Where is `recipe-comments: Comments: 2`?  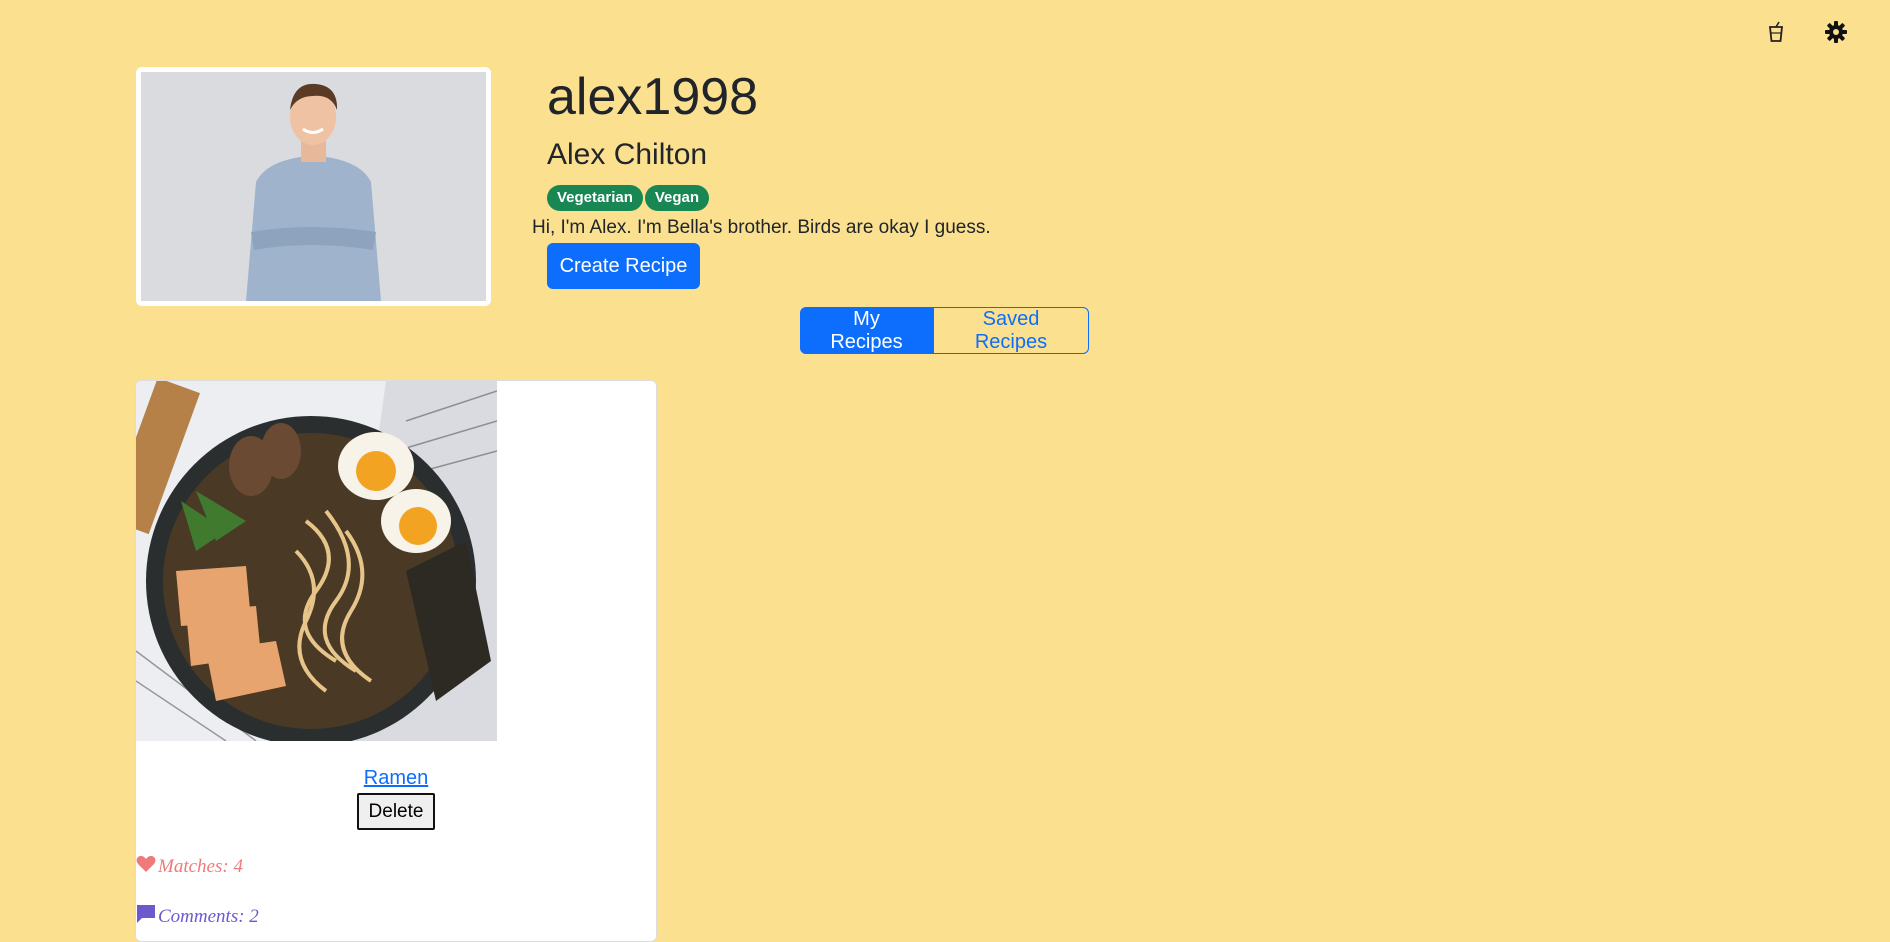
recipe-comments: Comments: 2 is located at coordinates (197, 917).